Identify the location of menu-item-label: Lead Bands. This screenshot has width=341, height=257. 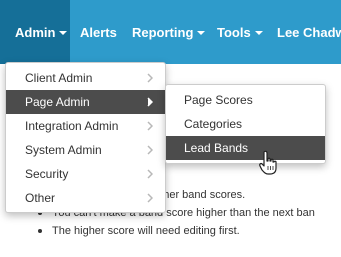
(216, 148).